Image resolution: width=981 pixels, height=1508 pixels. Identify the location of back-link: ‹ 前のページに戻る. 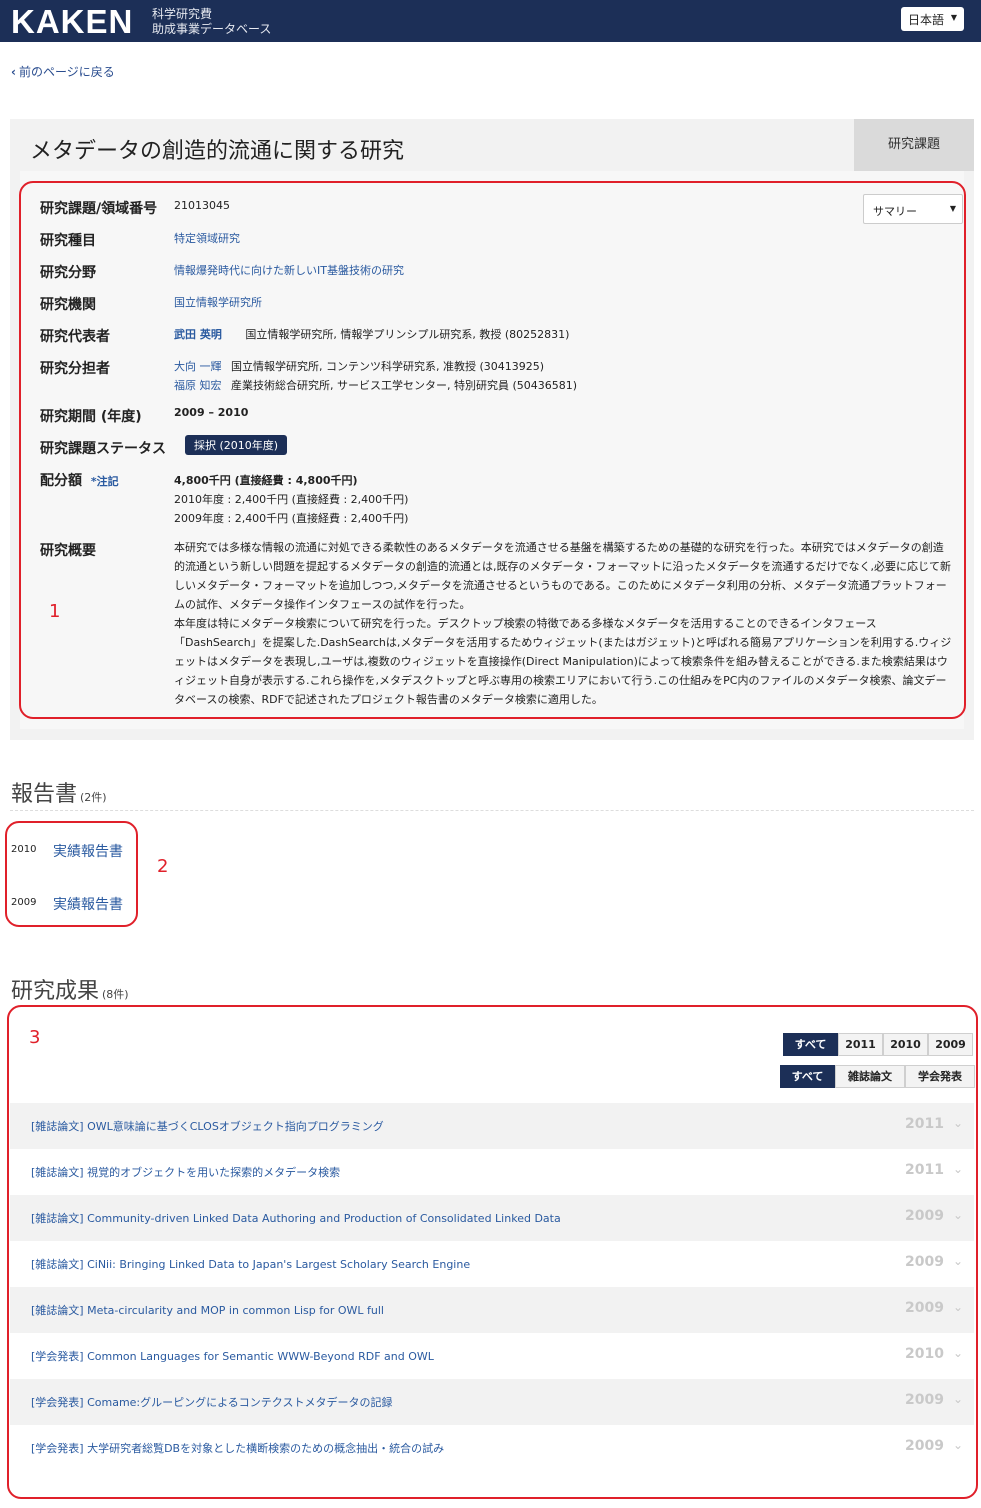
(63, 71).